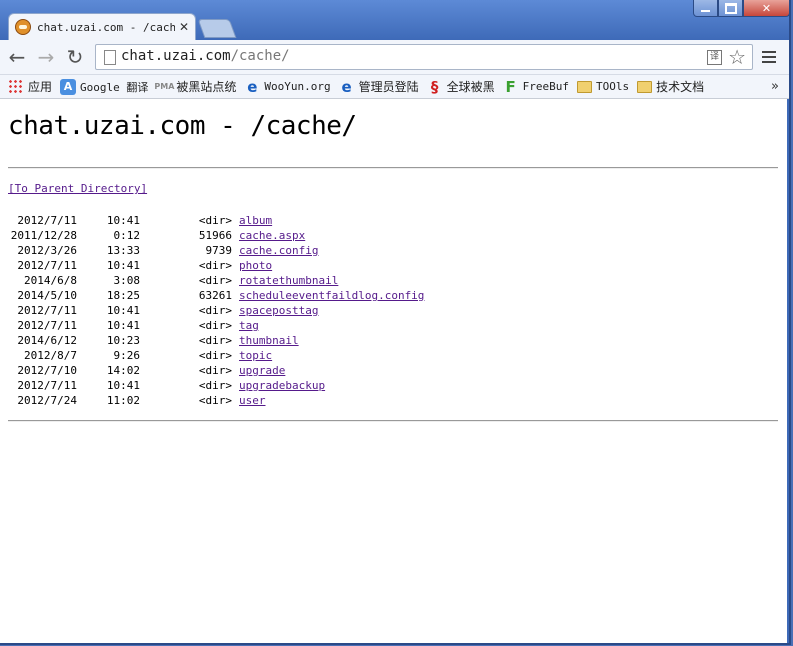 The image size is (793, 646). What do you see at coordinates (255, 220) in the screenshot?
I see `entry-link: album` at bounding box center [255, 220].